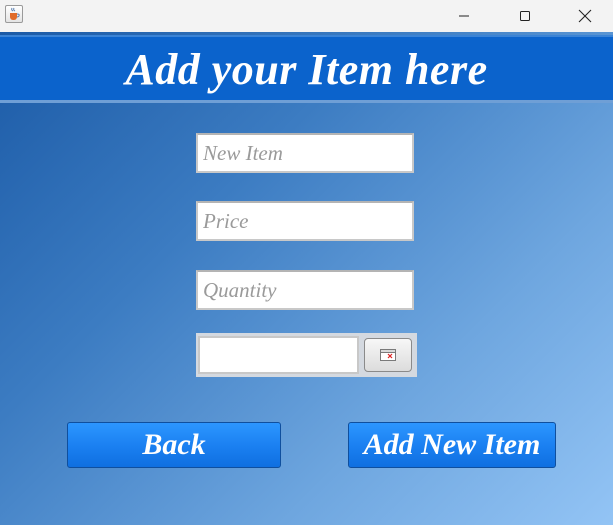 The image size is (613, 525). What do you see at coordinates (306, 16) in the screenshot?
I see `title-bar` at bounding box center [306, 16].